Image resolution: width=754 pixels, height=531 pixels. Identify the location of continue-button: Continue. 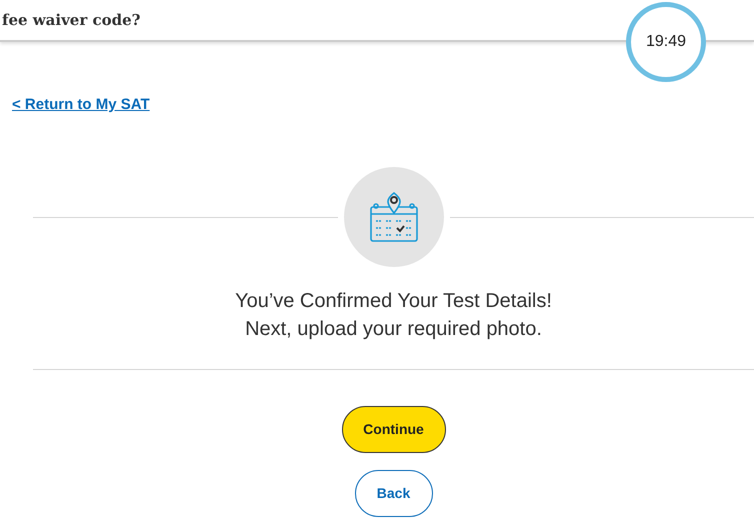
(394, 429).